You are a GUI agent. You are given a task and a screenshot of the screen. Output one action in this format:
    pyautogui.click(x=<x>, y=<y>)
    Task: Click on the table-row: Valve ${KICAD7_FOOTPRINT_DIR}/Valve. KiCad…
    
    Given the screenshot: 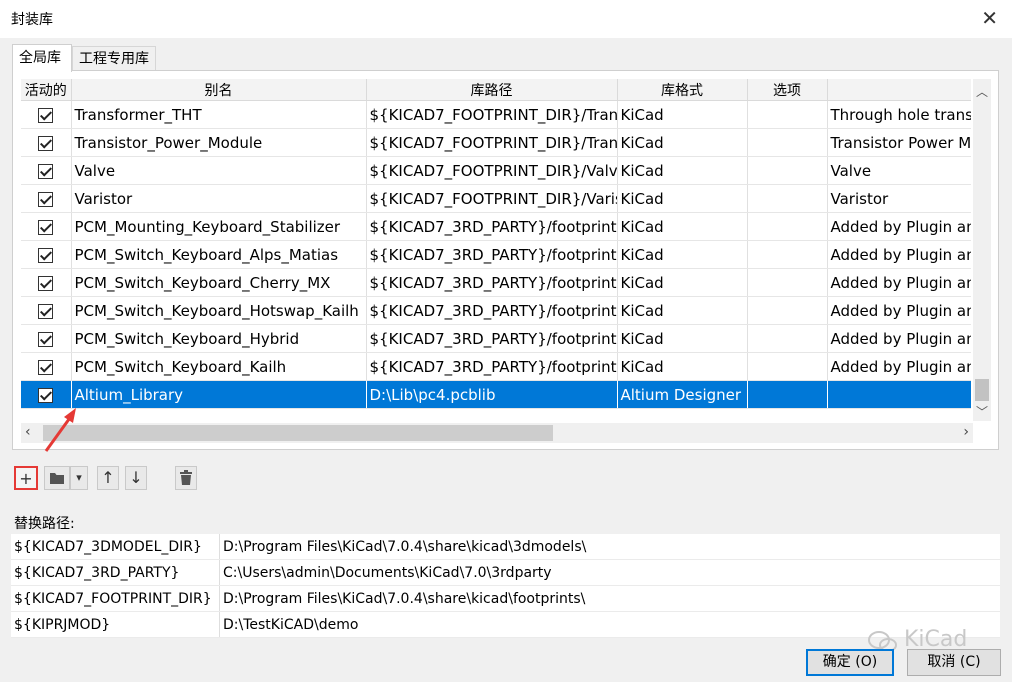 What is the action you would take?
    pyautogui.click(x=496, y=170)
    